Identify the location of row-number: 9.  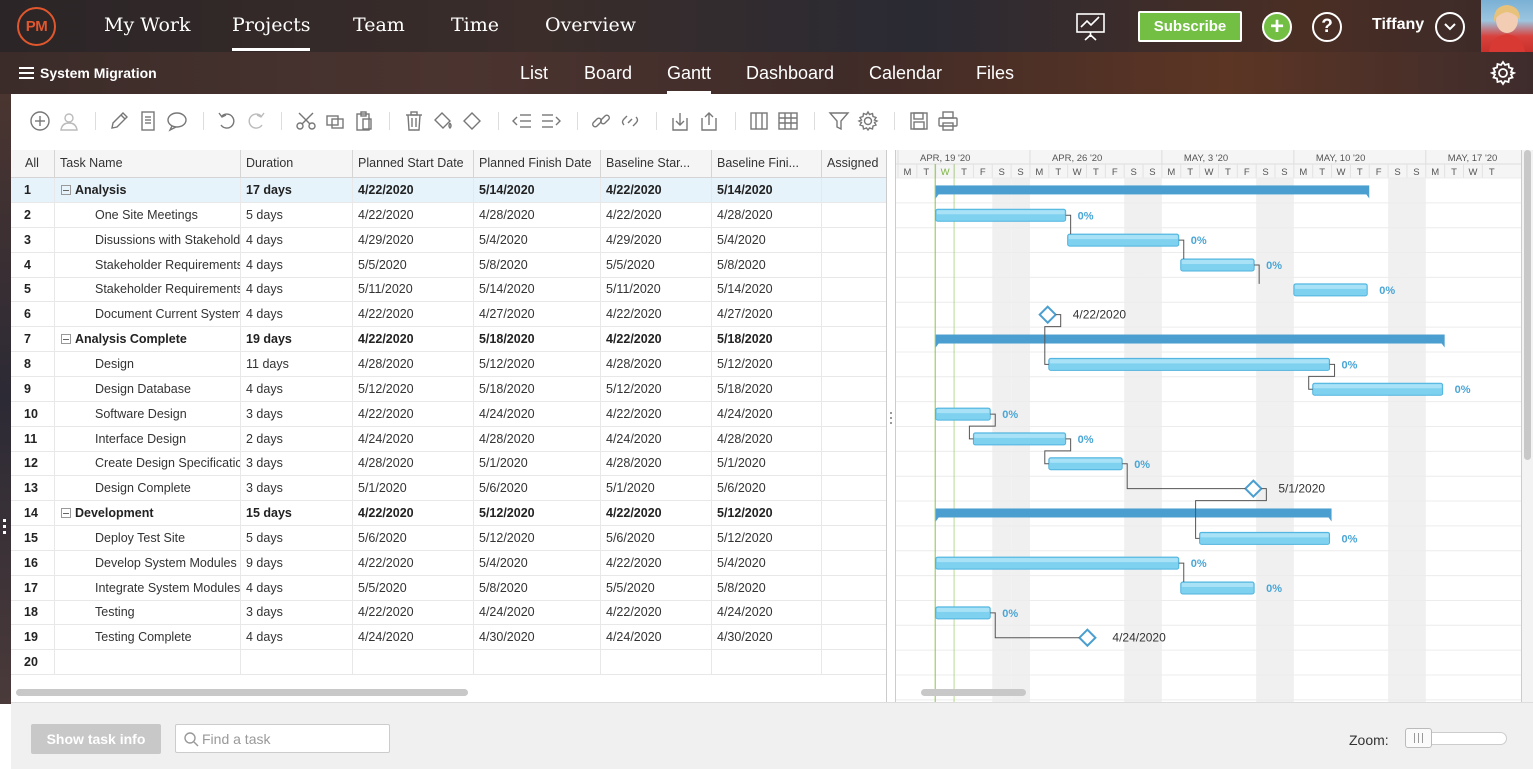
(33, 389).